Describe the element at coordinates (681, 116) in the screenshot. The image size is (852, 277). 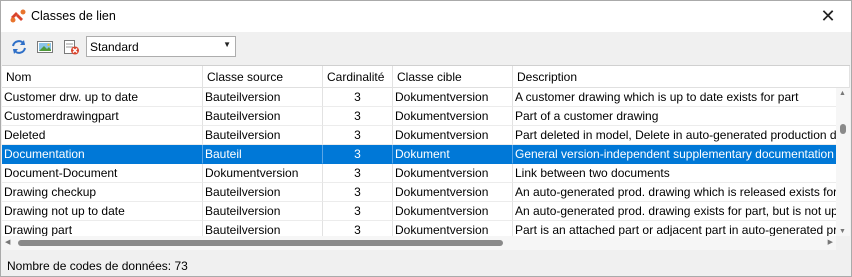
I see `cell-description: Part of a customer drawing` at that location.